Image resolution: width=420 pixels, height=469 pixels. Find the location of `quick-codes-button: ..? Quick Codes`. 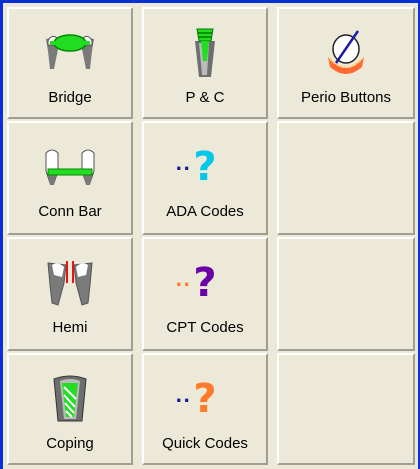

quick-codes-button: ..? Quick Codes is located at coordinates (205, 409).